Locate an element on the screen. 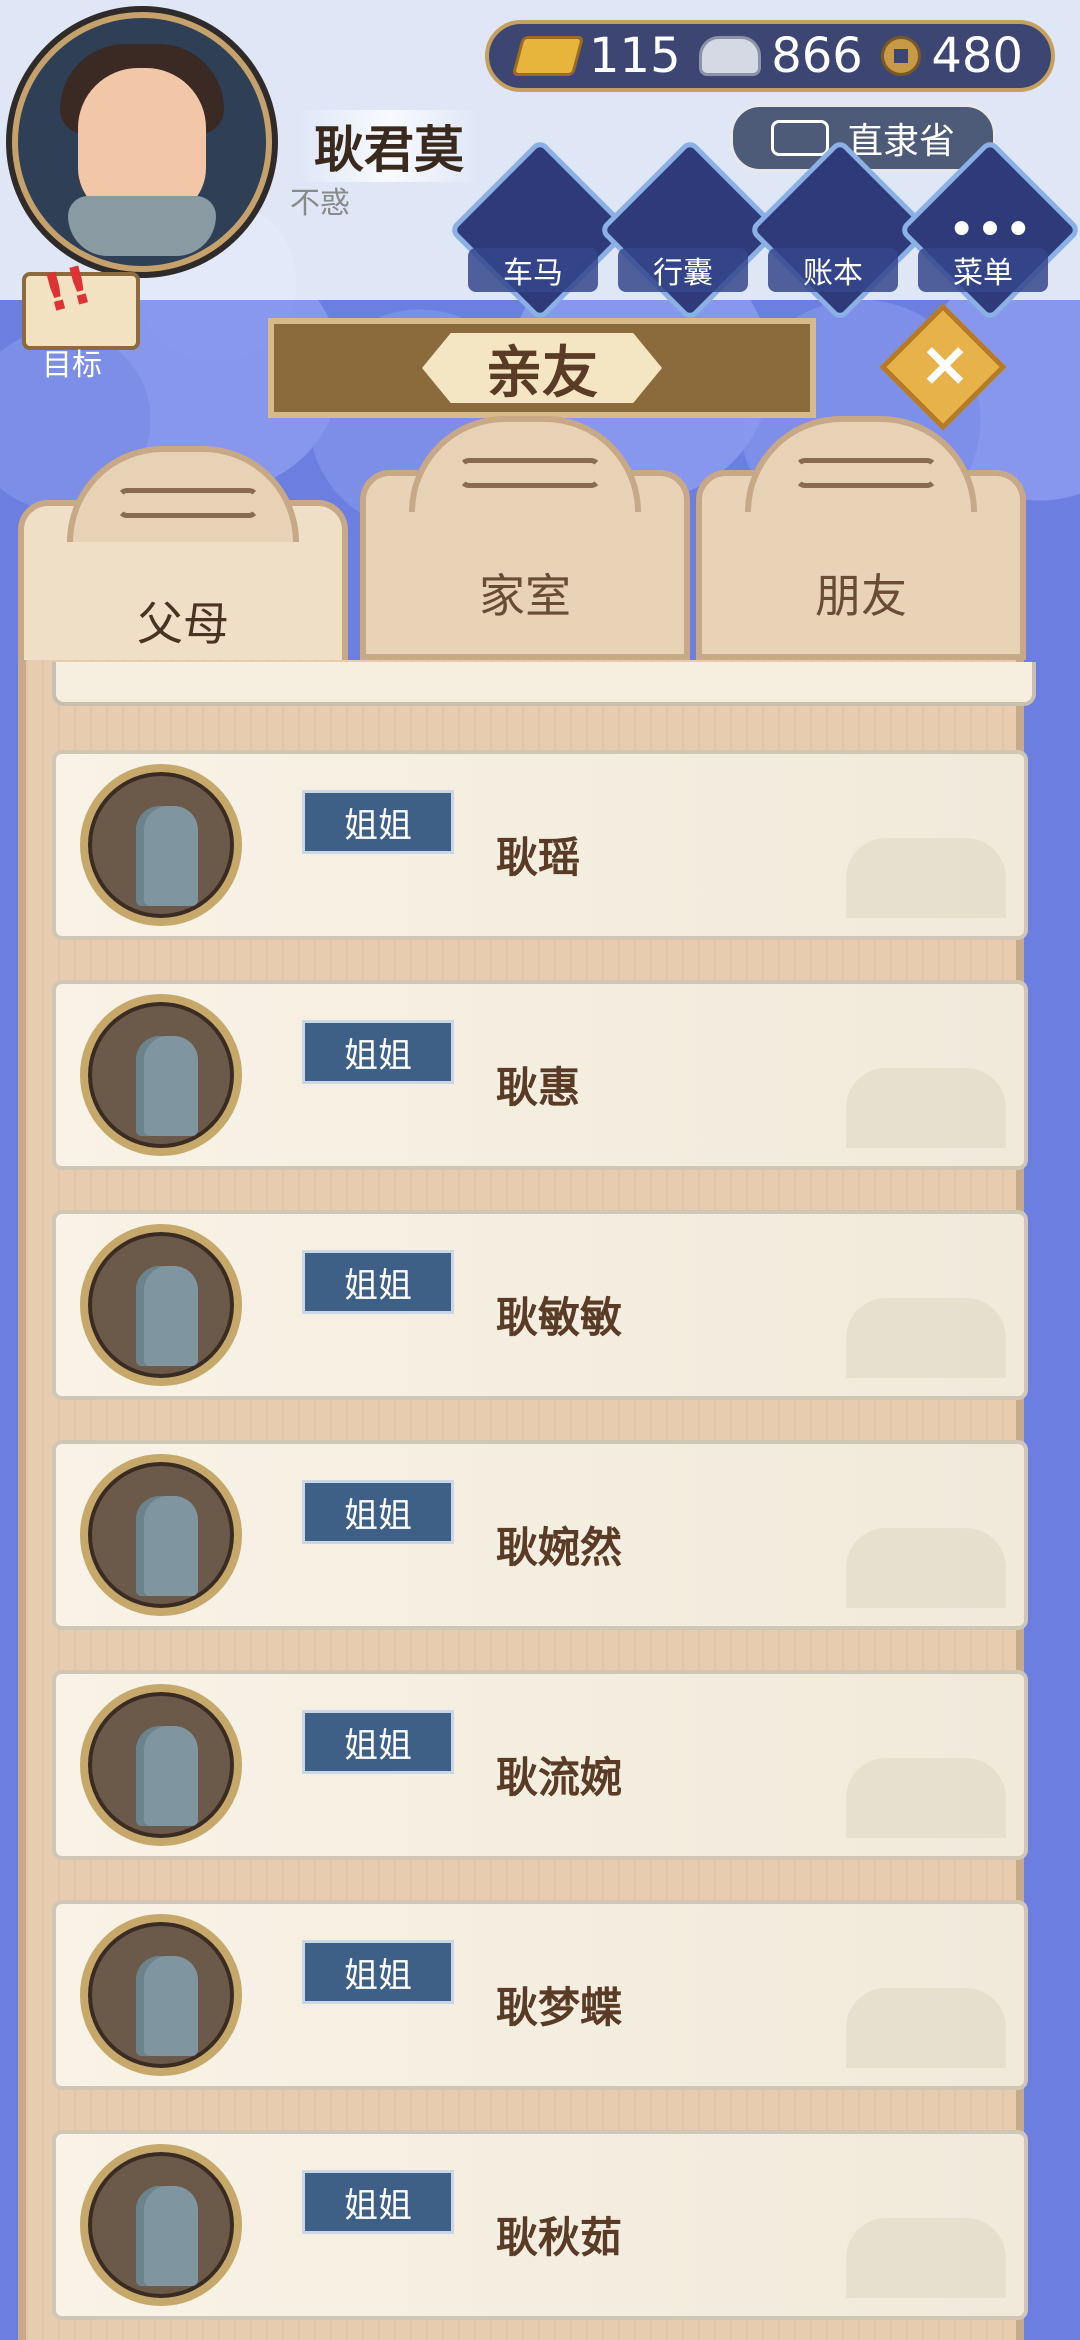  silver-counter: 866 is located at coordinates (781, 56).